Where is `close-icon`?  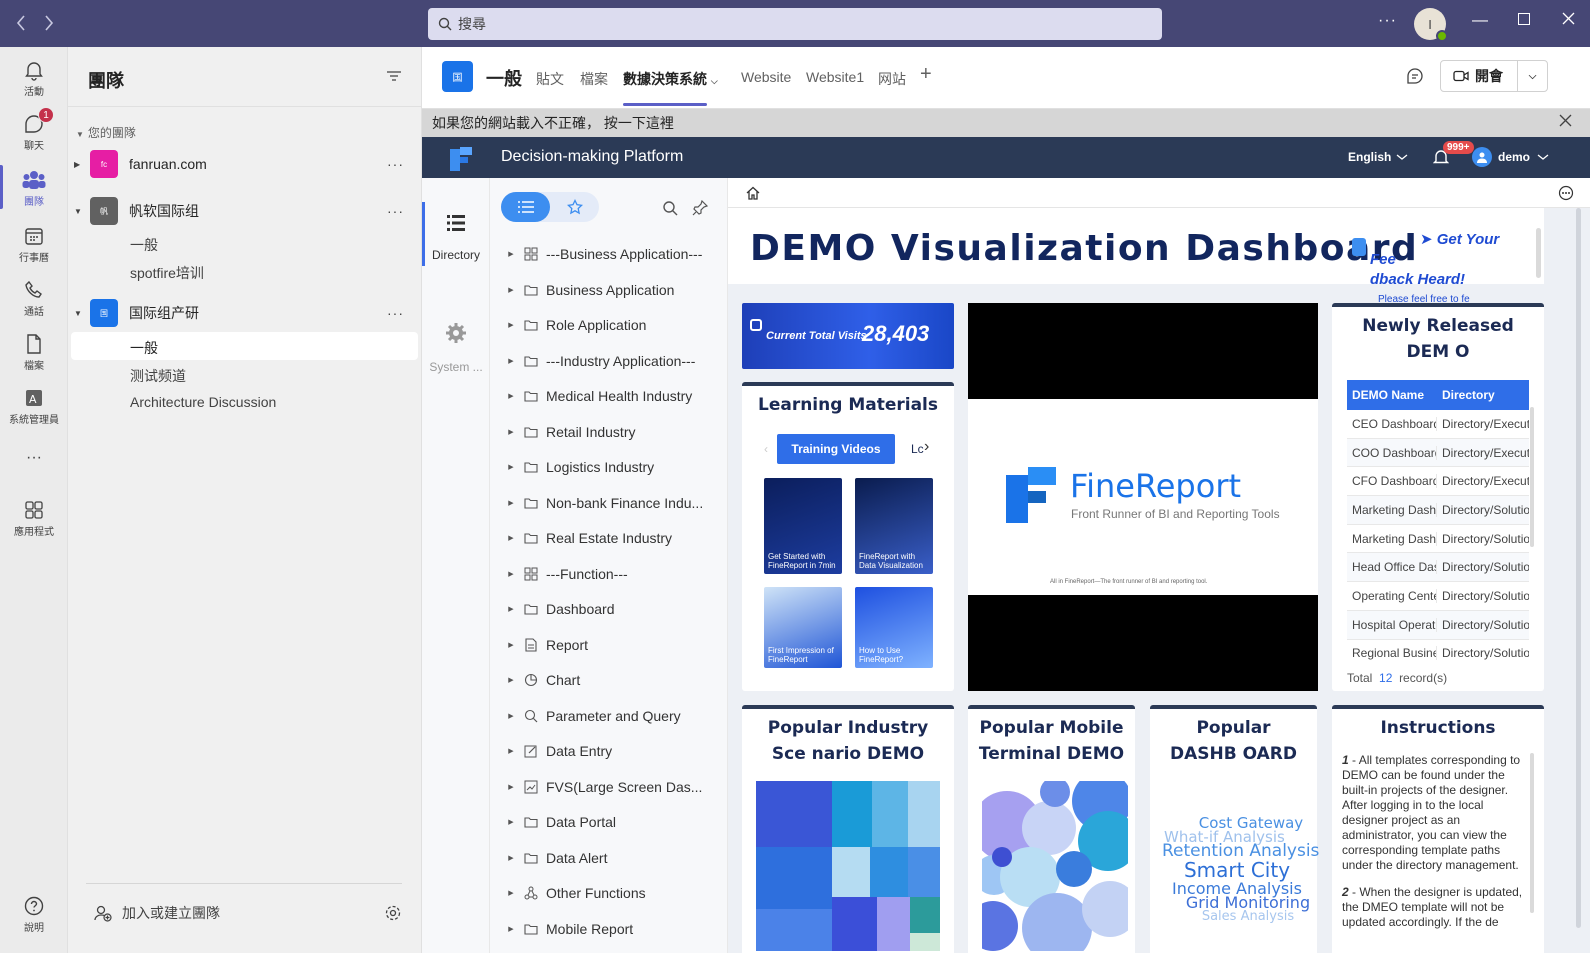 close-icon is located at coordinates (1565, 123).